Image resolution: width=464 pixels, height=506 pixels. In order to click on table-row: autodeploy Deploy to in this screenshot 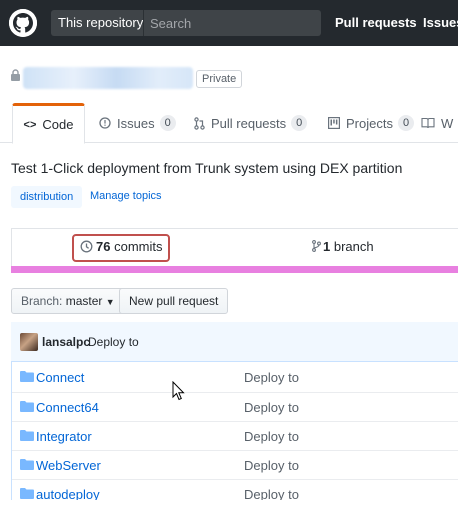, I will do `click(235, 489)`.